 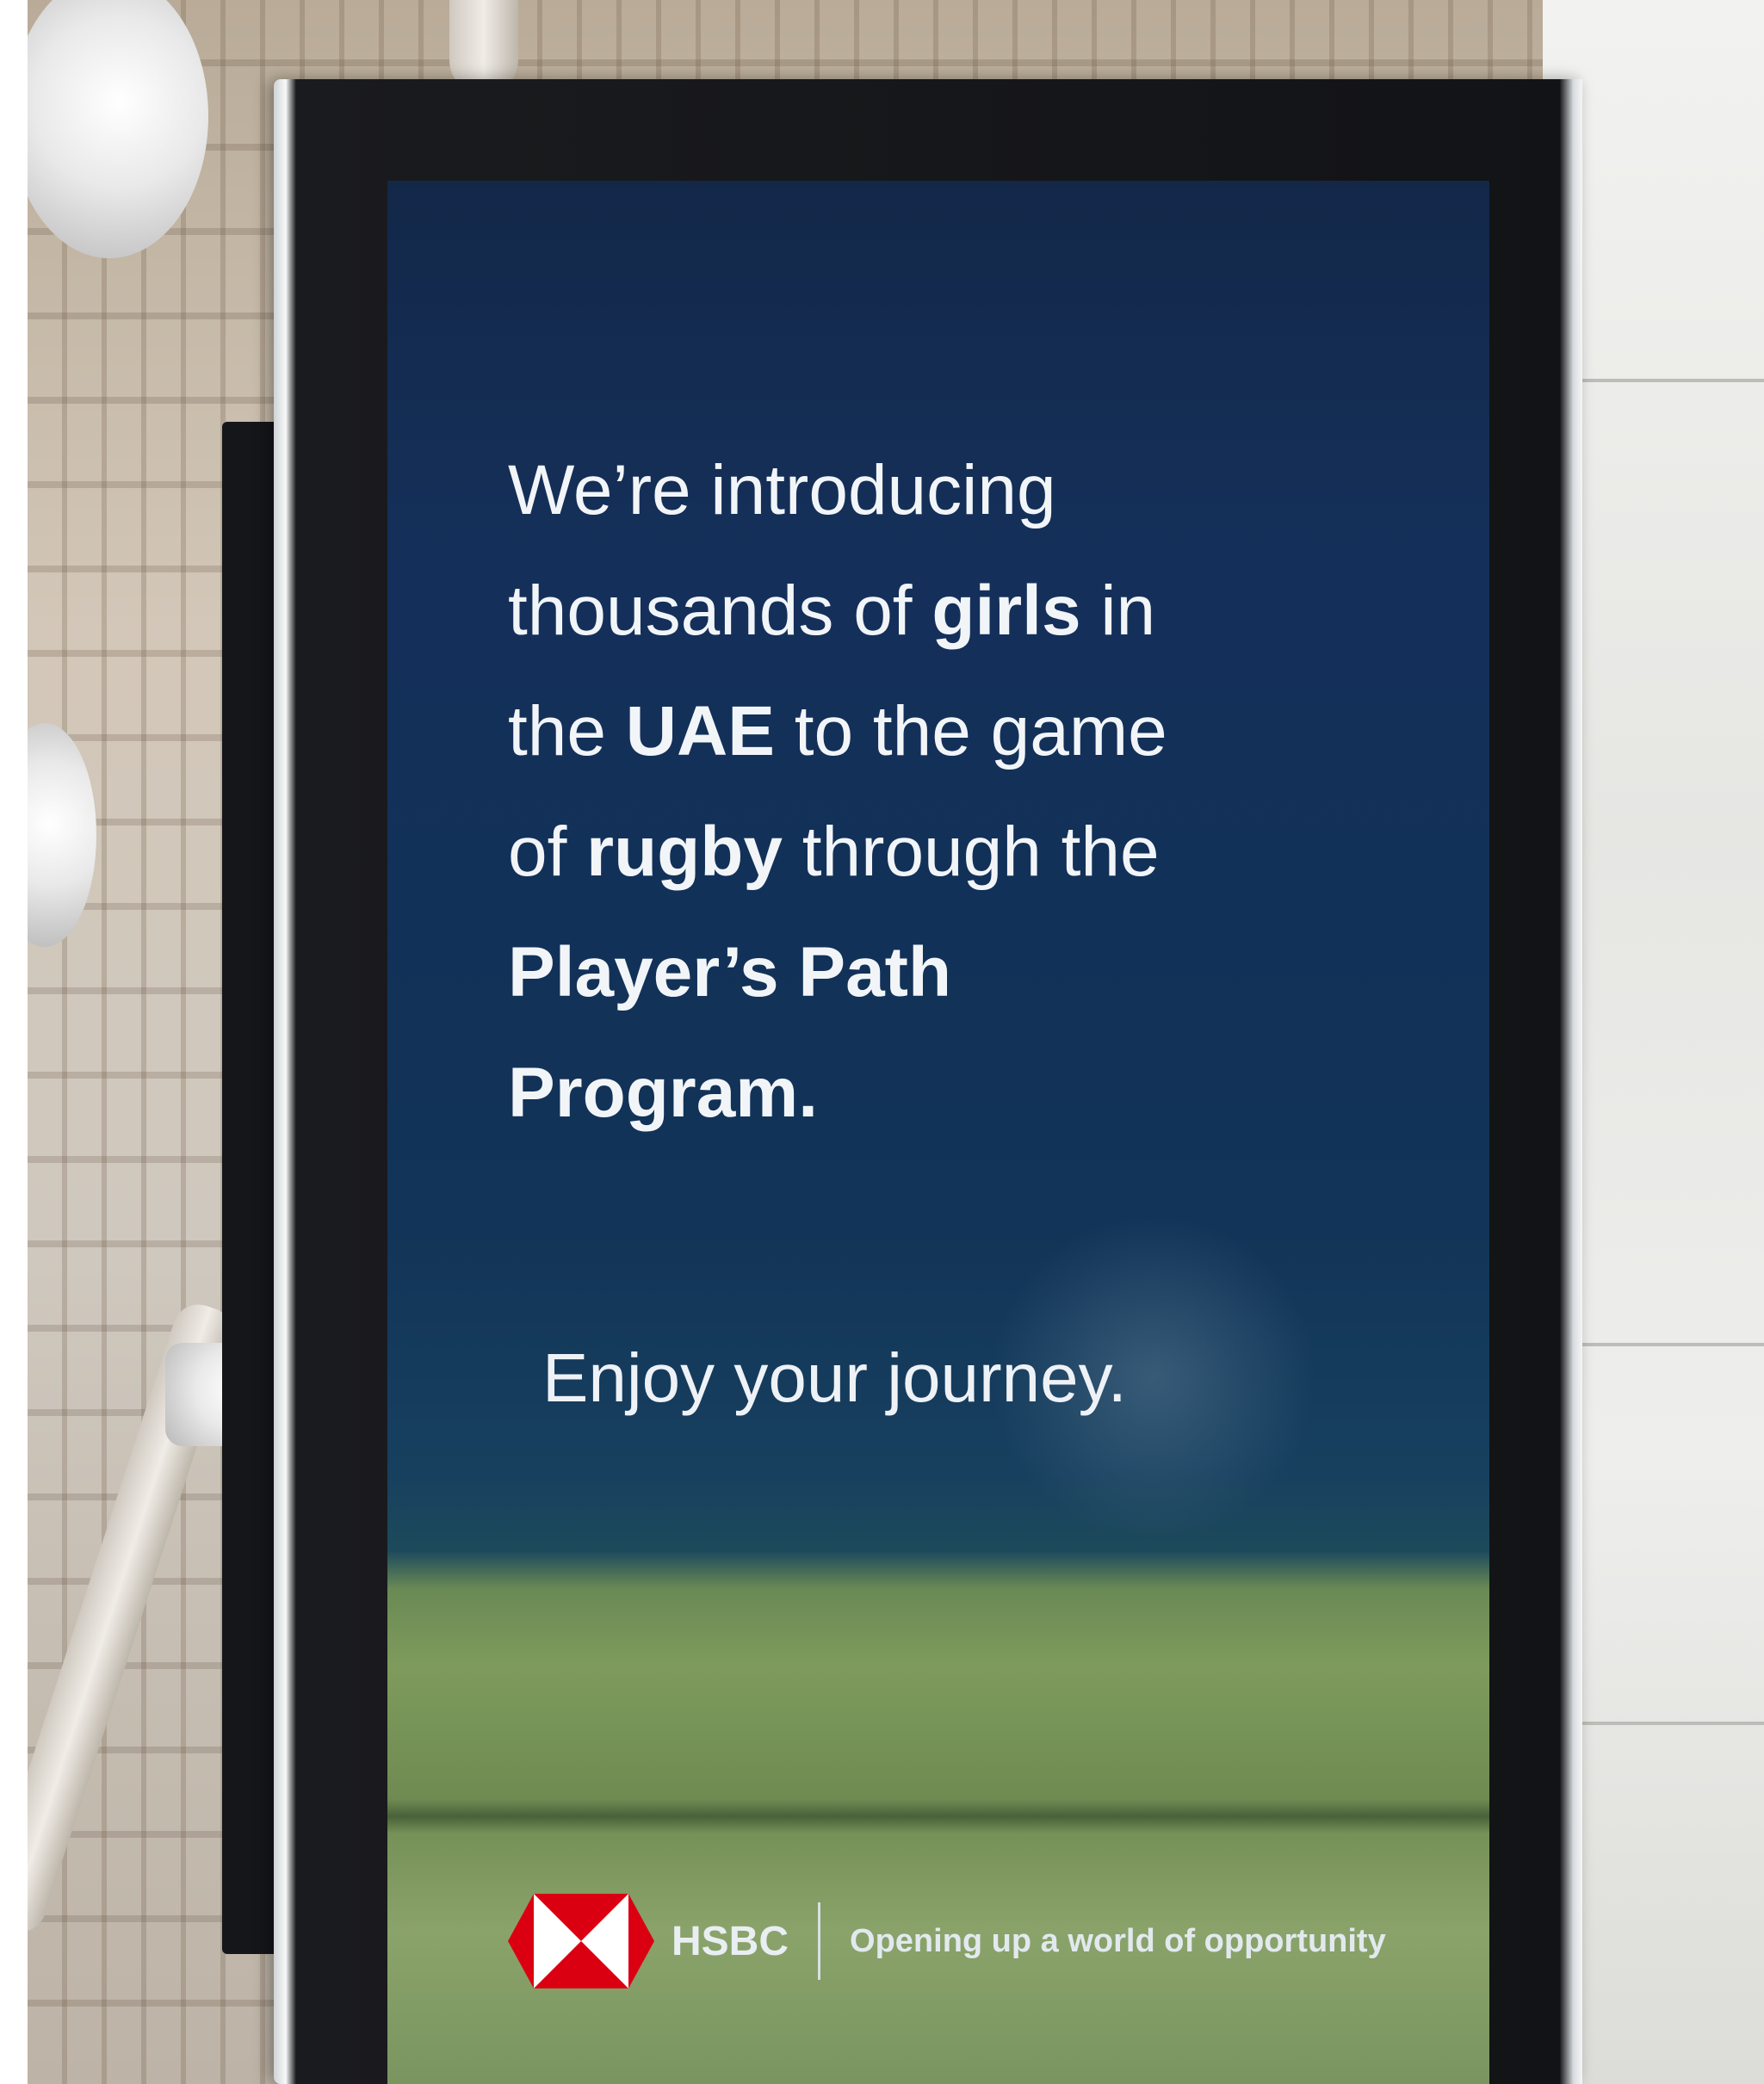 What do you see at coordinates (981, 972) in the screenshot?
I see `headline-line: Player’s Path` at bounding box center [981, 972].